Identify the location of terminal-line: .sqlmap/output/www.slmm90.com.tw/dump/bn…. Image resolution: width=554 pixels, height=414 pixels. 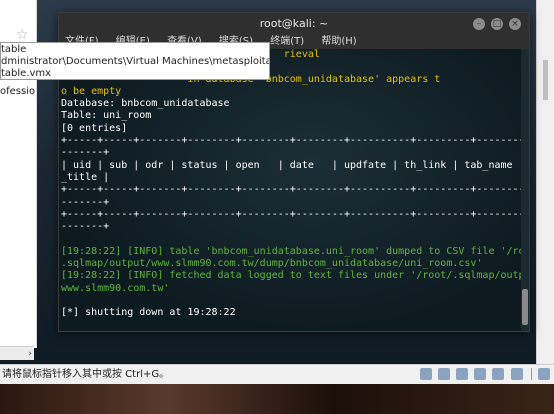
(272, 264).